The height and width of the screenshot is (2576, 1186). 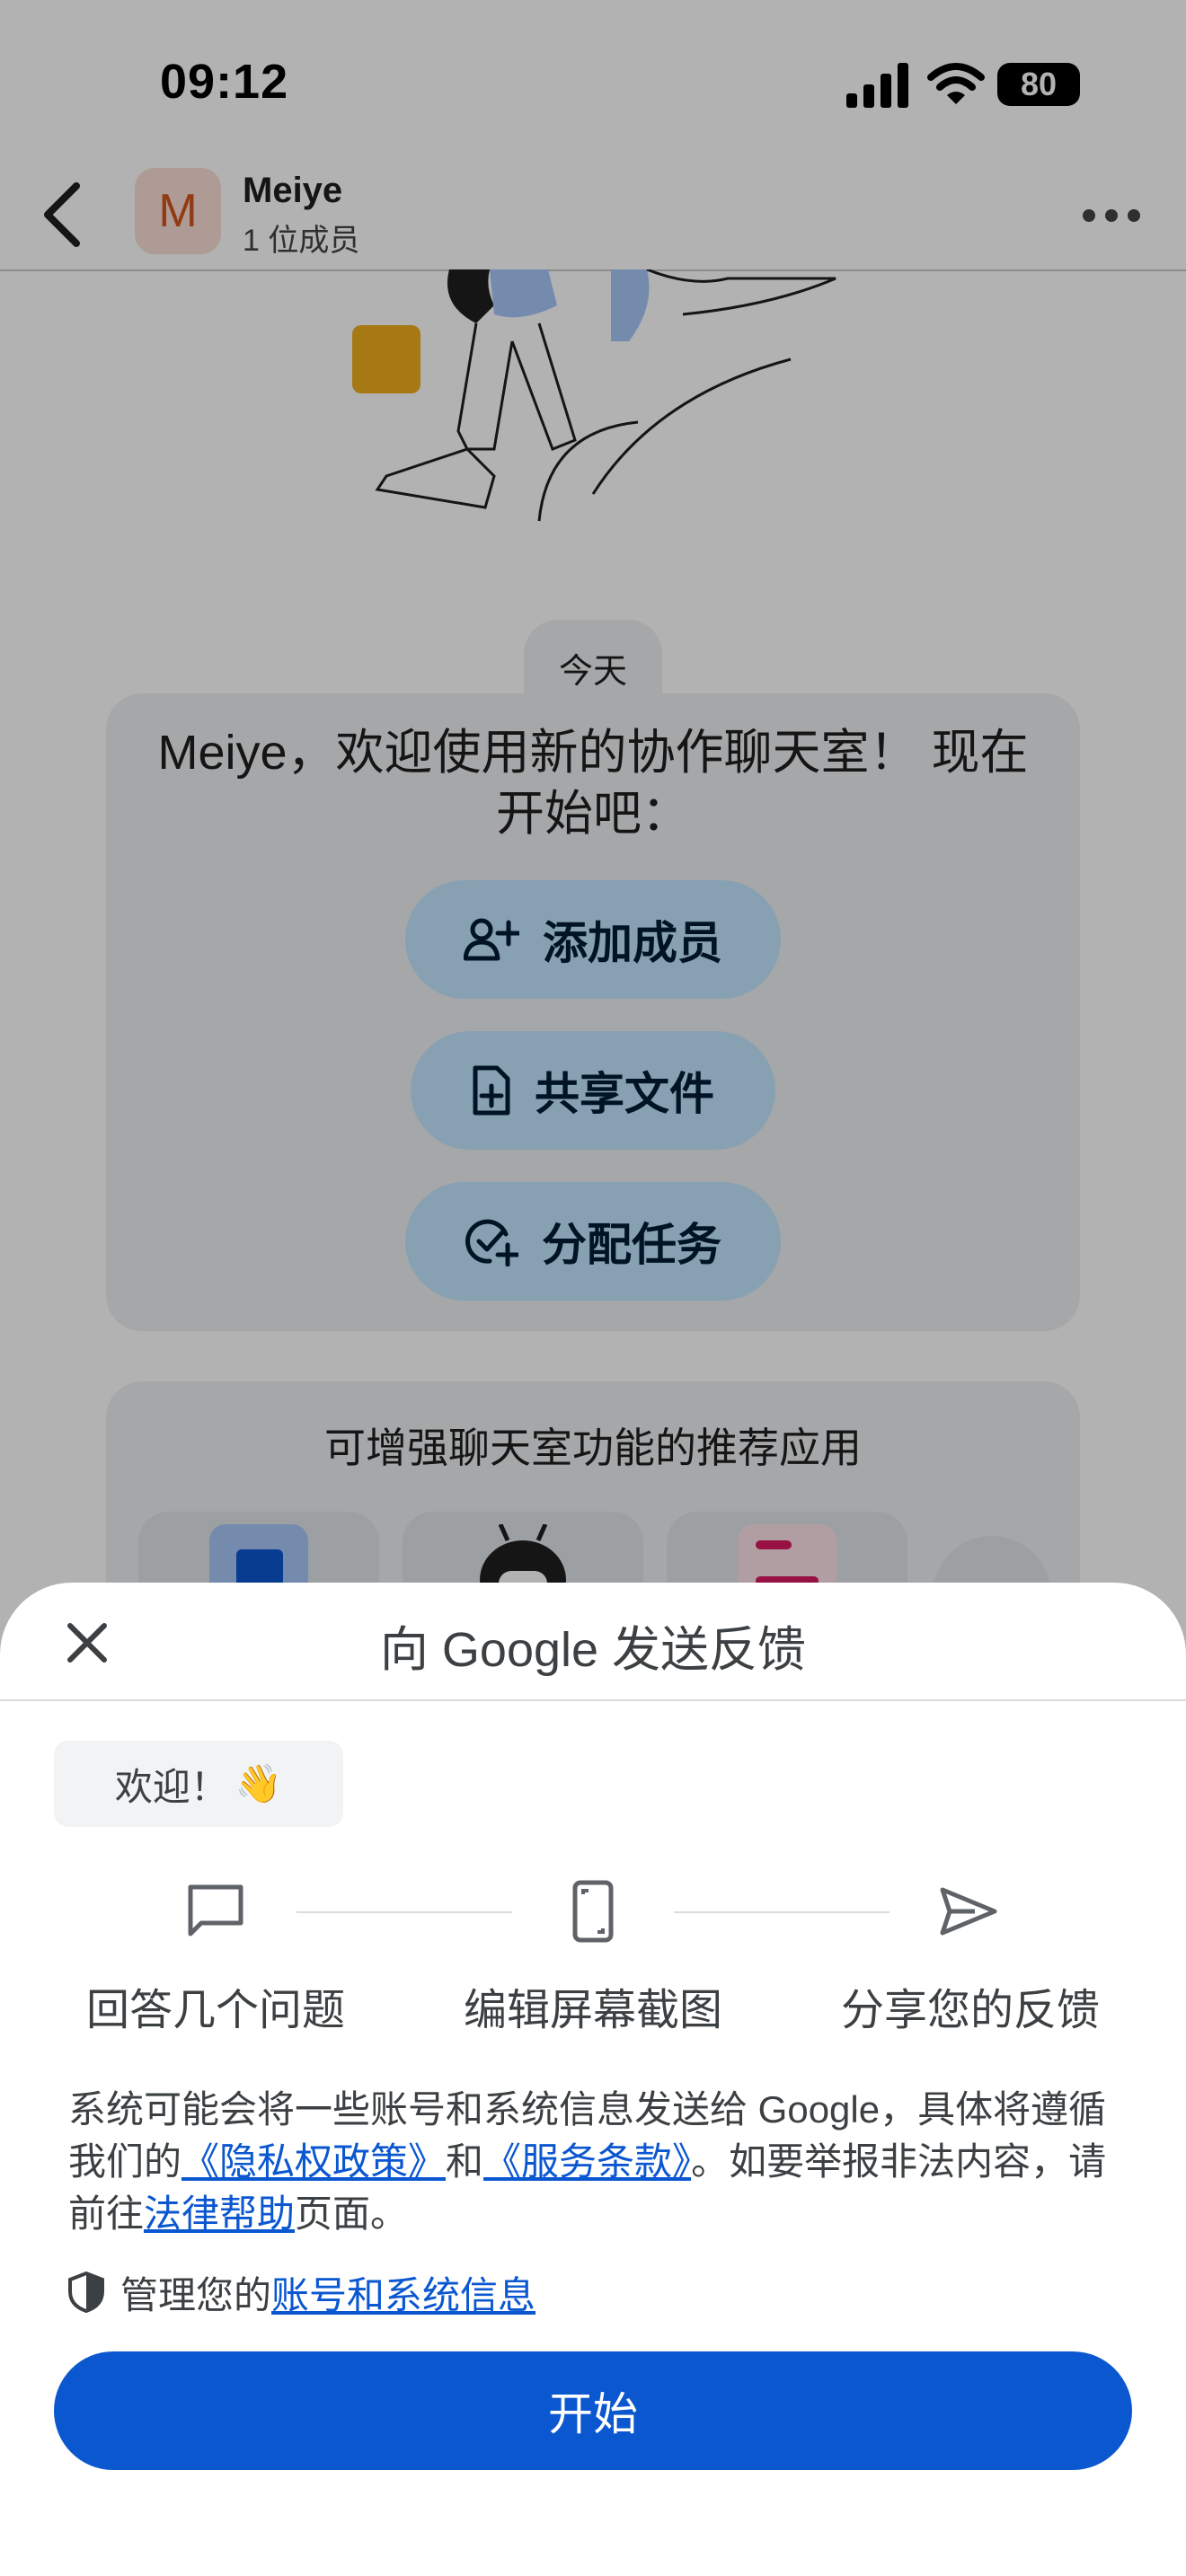 I want to click on manage-prefix: 管理您的, so click(x=196, y=2294).